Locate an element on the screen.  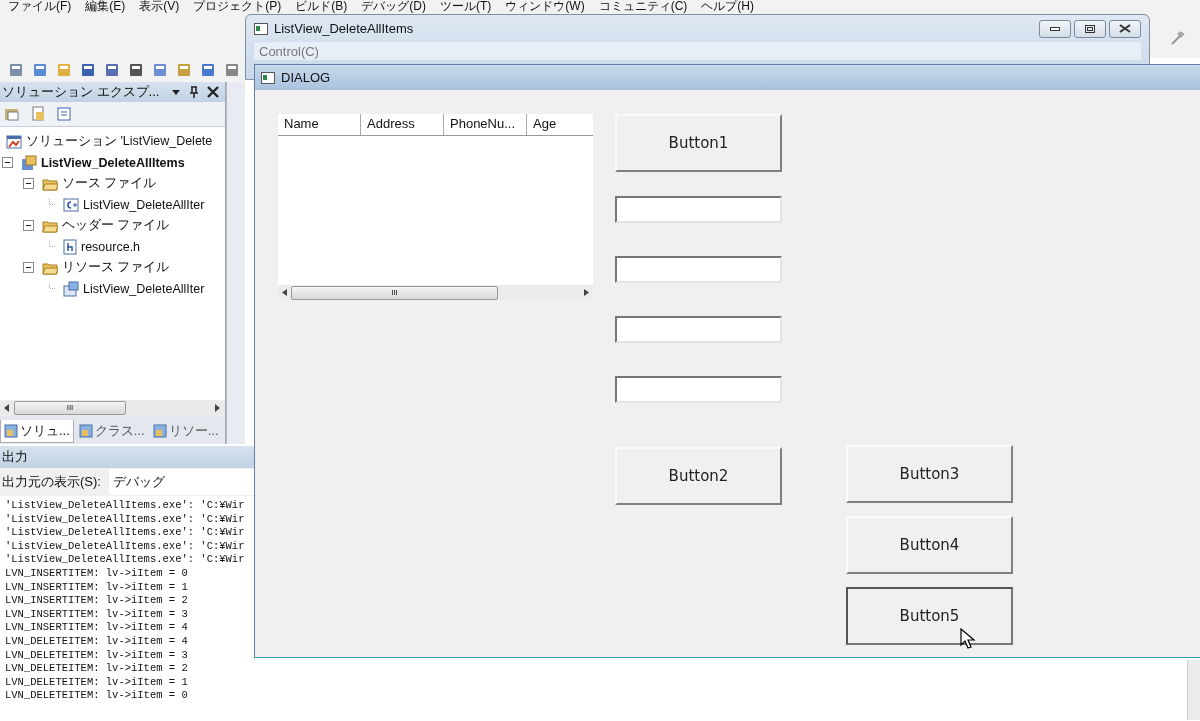
output-line: LVN_INSERTITEM: lv->iItem = 4 is located at coordinates (97, 628).